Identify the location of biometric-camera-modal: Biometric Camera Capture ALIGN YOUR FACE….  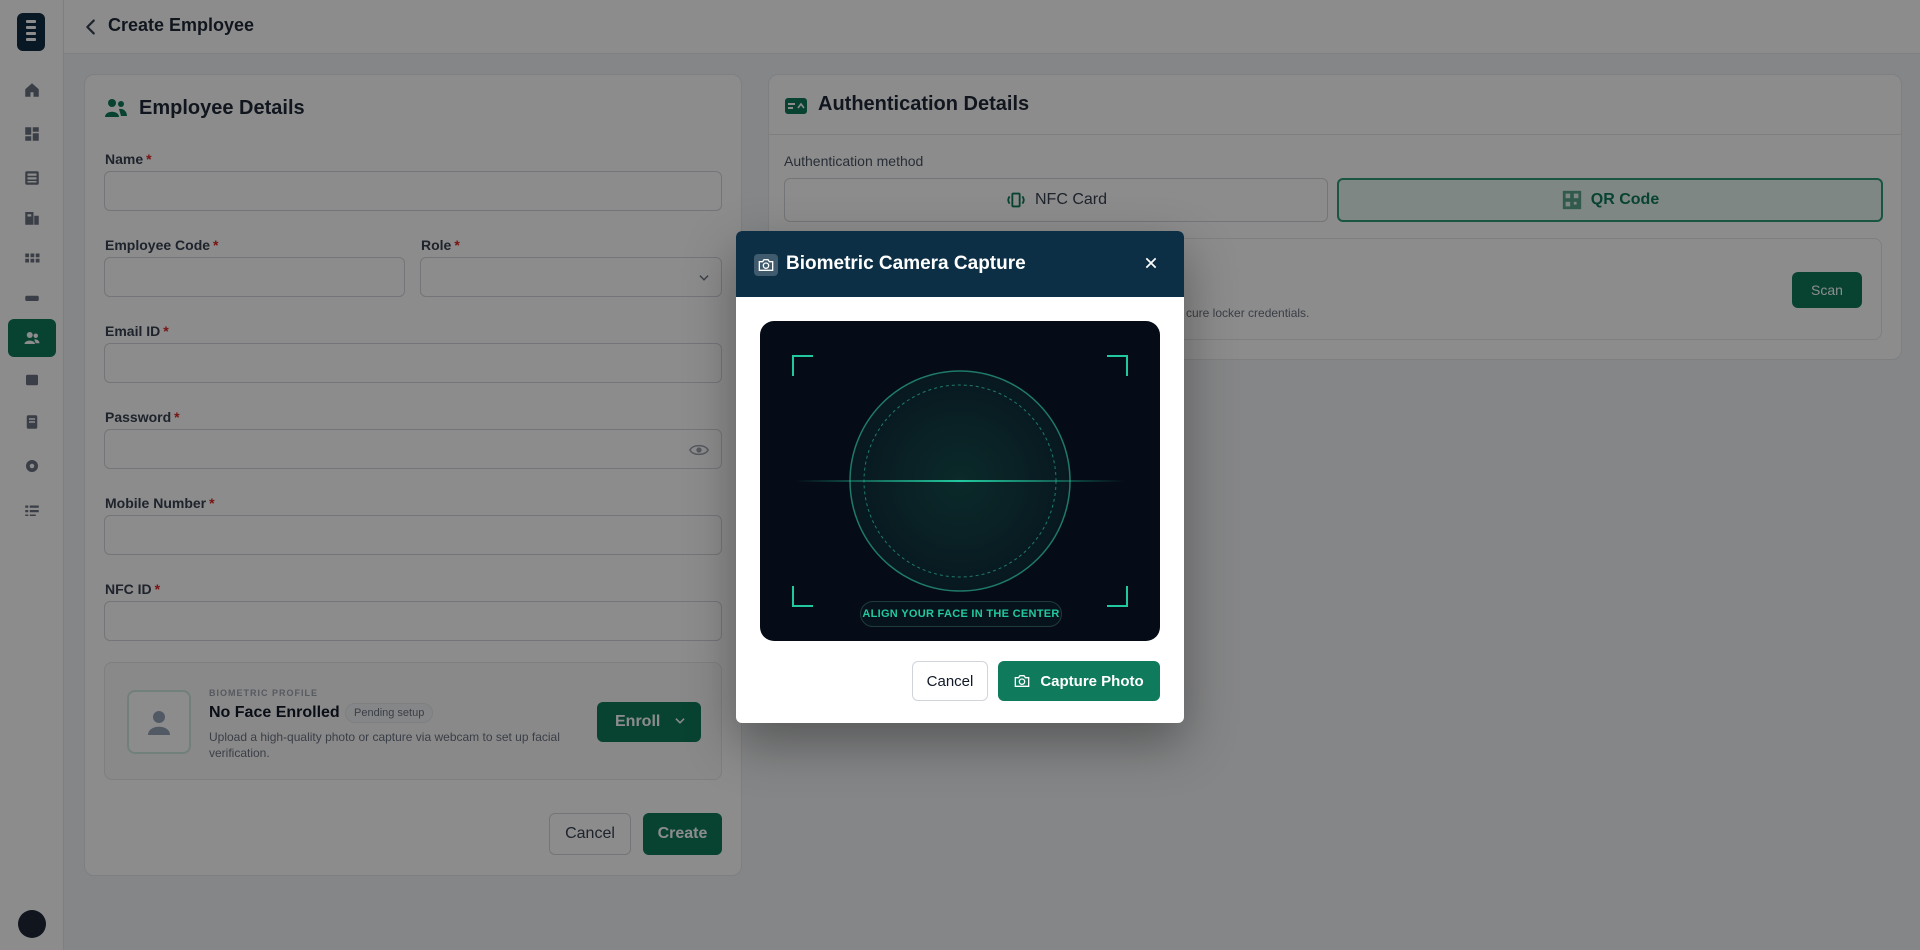
(960, 477).